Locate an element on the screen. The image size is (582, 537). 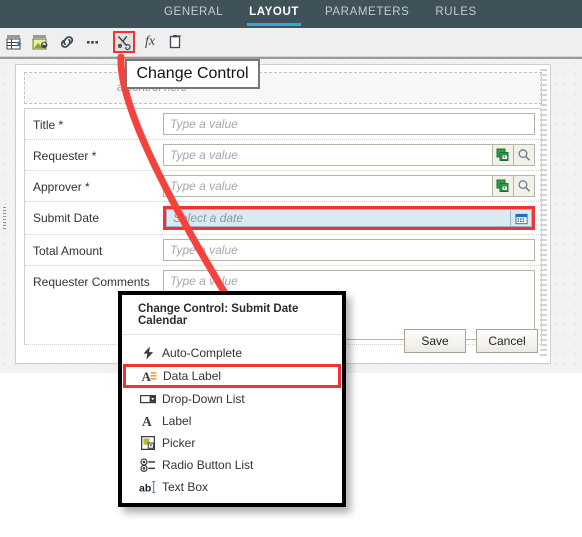
menu-item-text-box: ab Text Box is located at coordinates (232, 487).